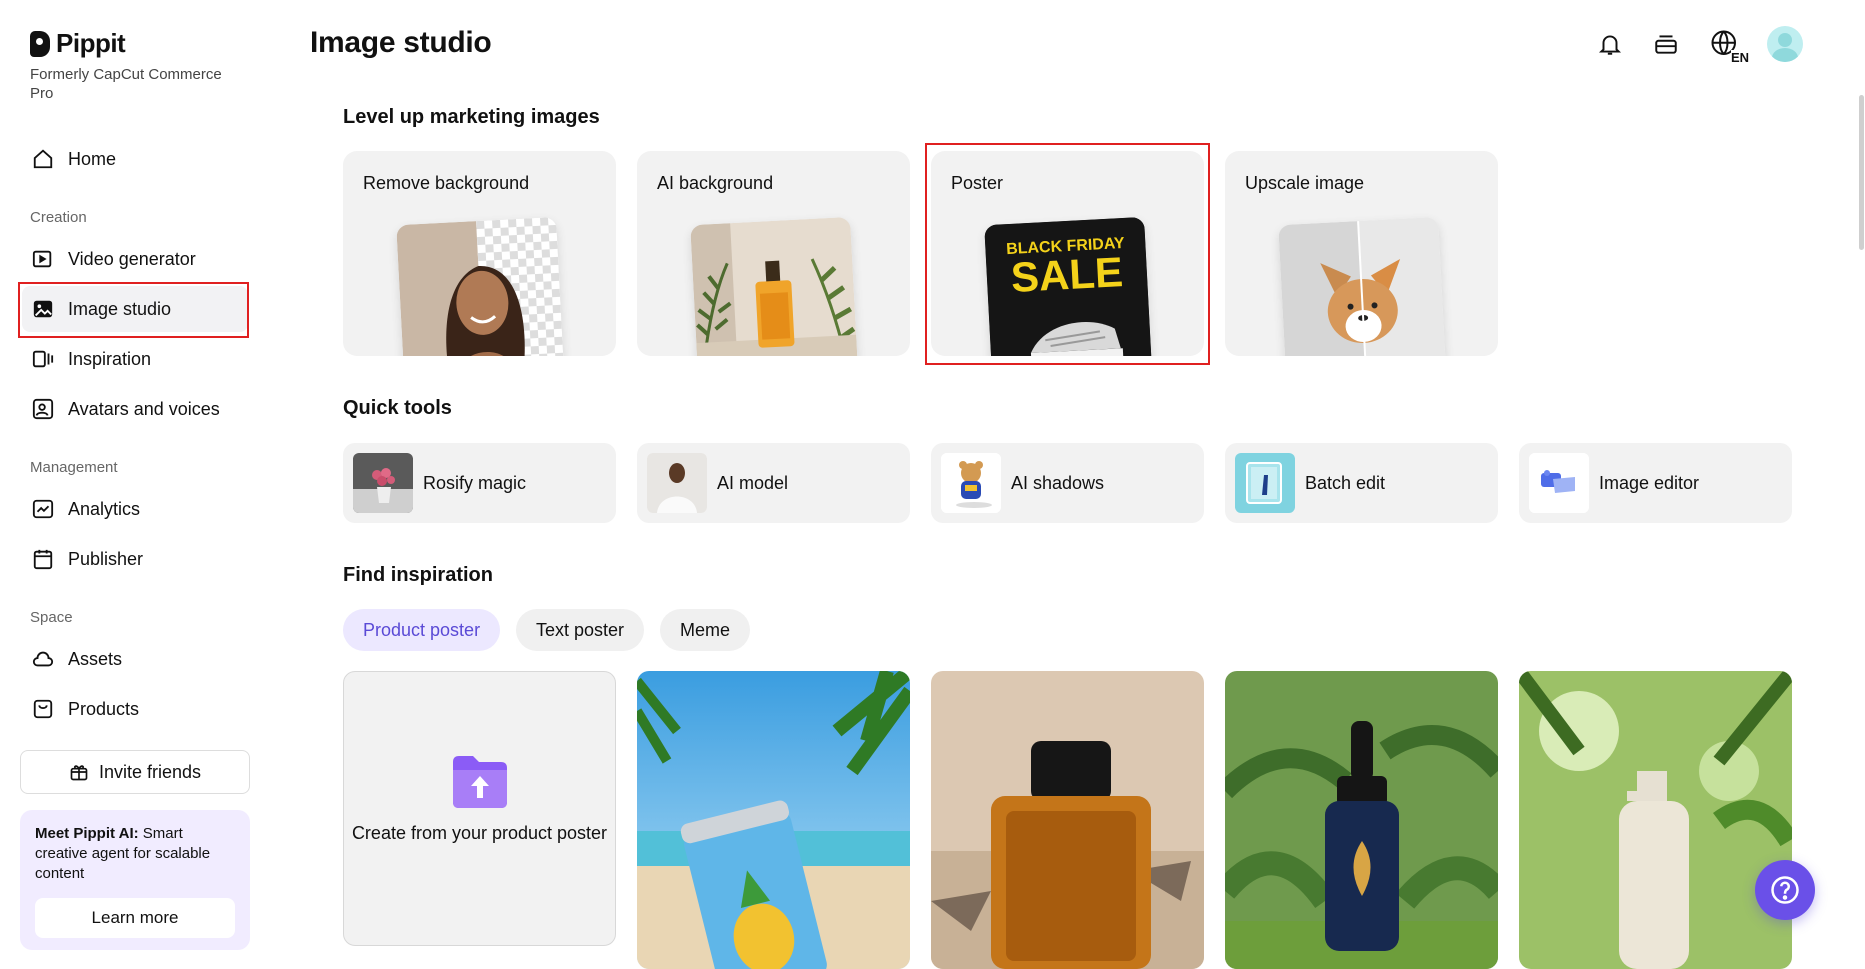  Describe the element at coordinates (1610, 44) in the screenshot. I see `notification-bell-icon` at that location.